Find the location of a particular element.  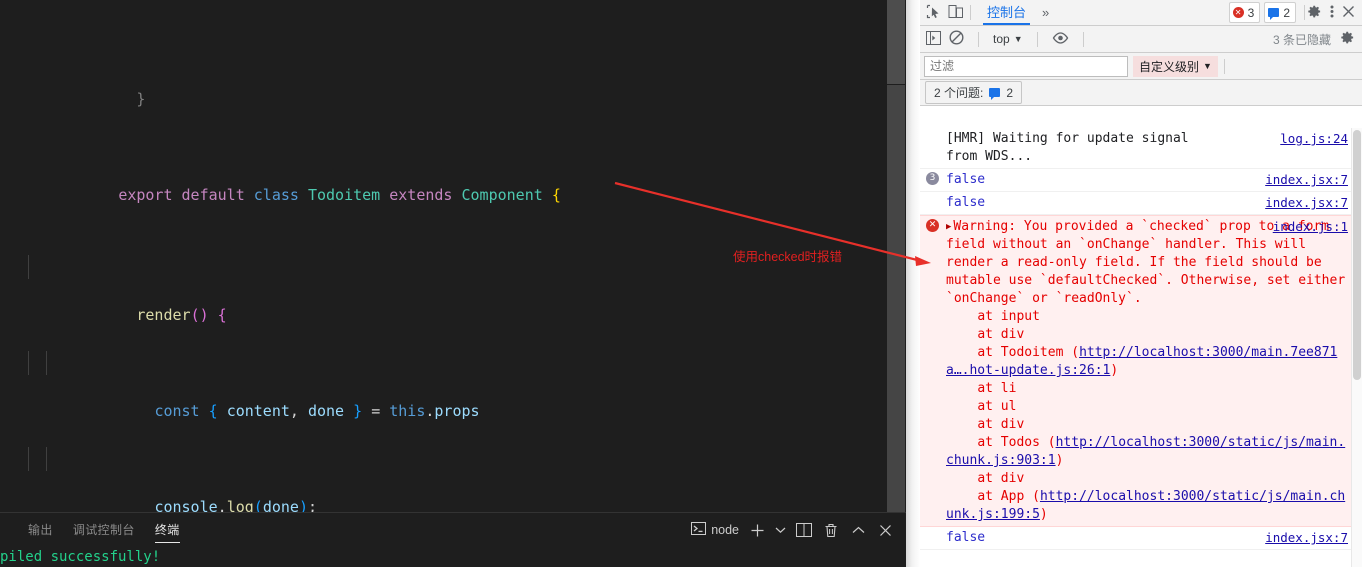

repeat-count-badge: 3 is located at coordinates (932, 178).